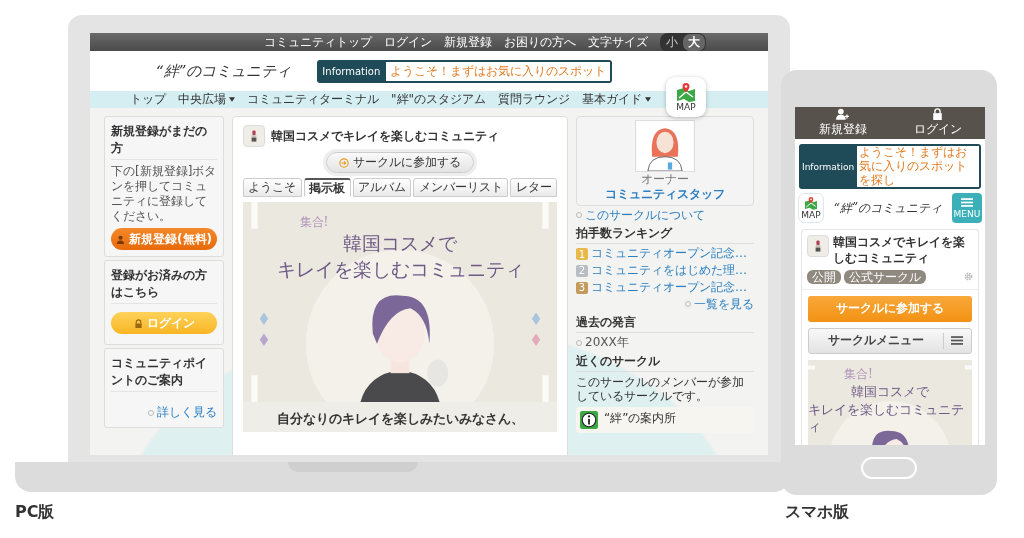  Describe the element at coordinates (694, 42) in the screenshot. I see `font-size-option: 大` at that location.